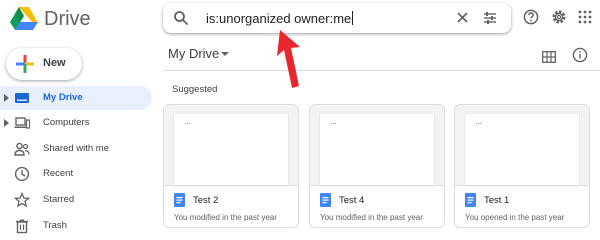 The width and height of the screenshot is (600, 240). Describe the element at coordinates (585, 19) in the screenshot. I see `apps-grid-icon` at that location.